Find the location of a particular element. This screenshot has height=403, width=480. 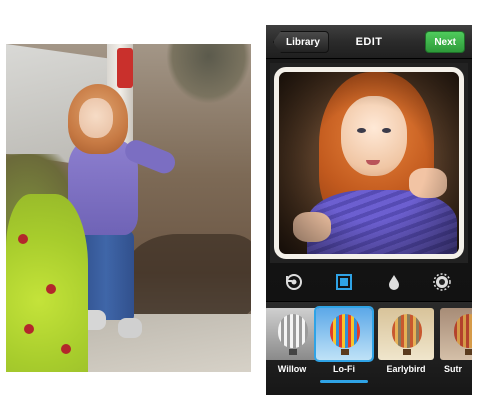

border-frame-icon is located at coordinates (344, 282).